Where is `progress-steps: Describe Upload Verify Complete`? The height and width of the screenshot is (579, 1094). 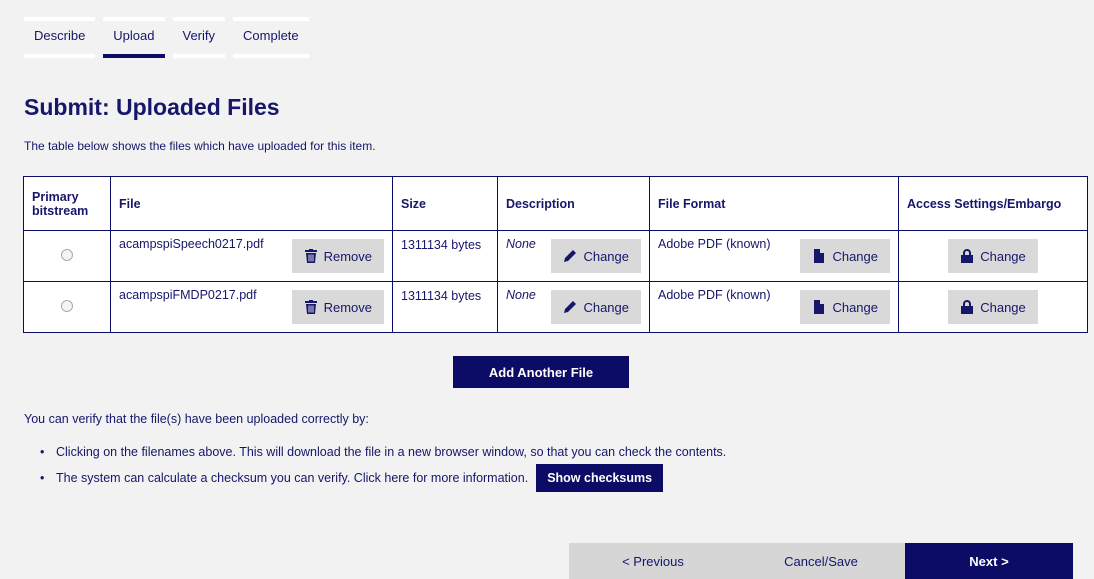 progress-steps: Describe Upload Verify Complete is located at coordinates (166, 37).